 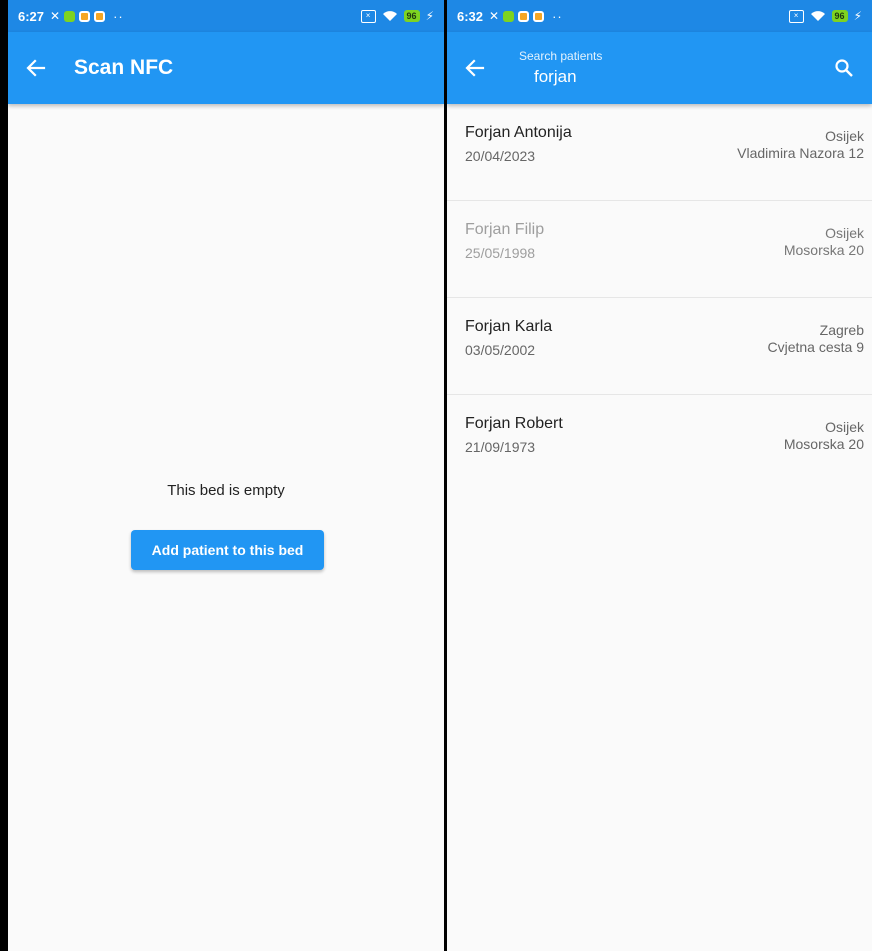 I want to click on search-button, so click(x=844, y=68).